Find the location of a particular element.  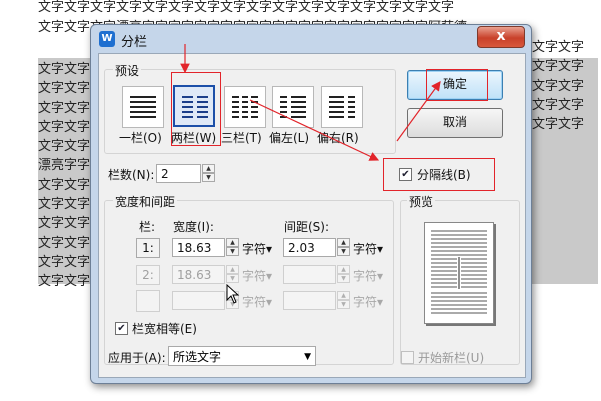

arrow-to-divider is located at coordinates (314, 130).